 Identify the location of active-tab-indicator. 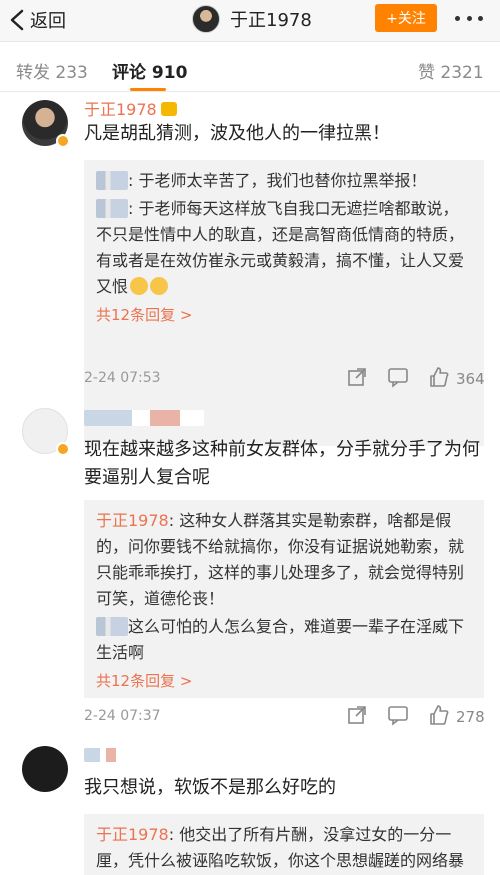
(148, 89).